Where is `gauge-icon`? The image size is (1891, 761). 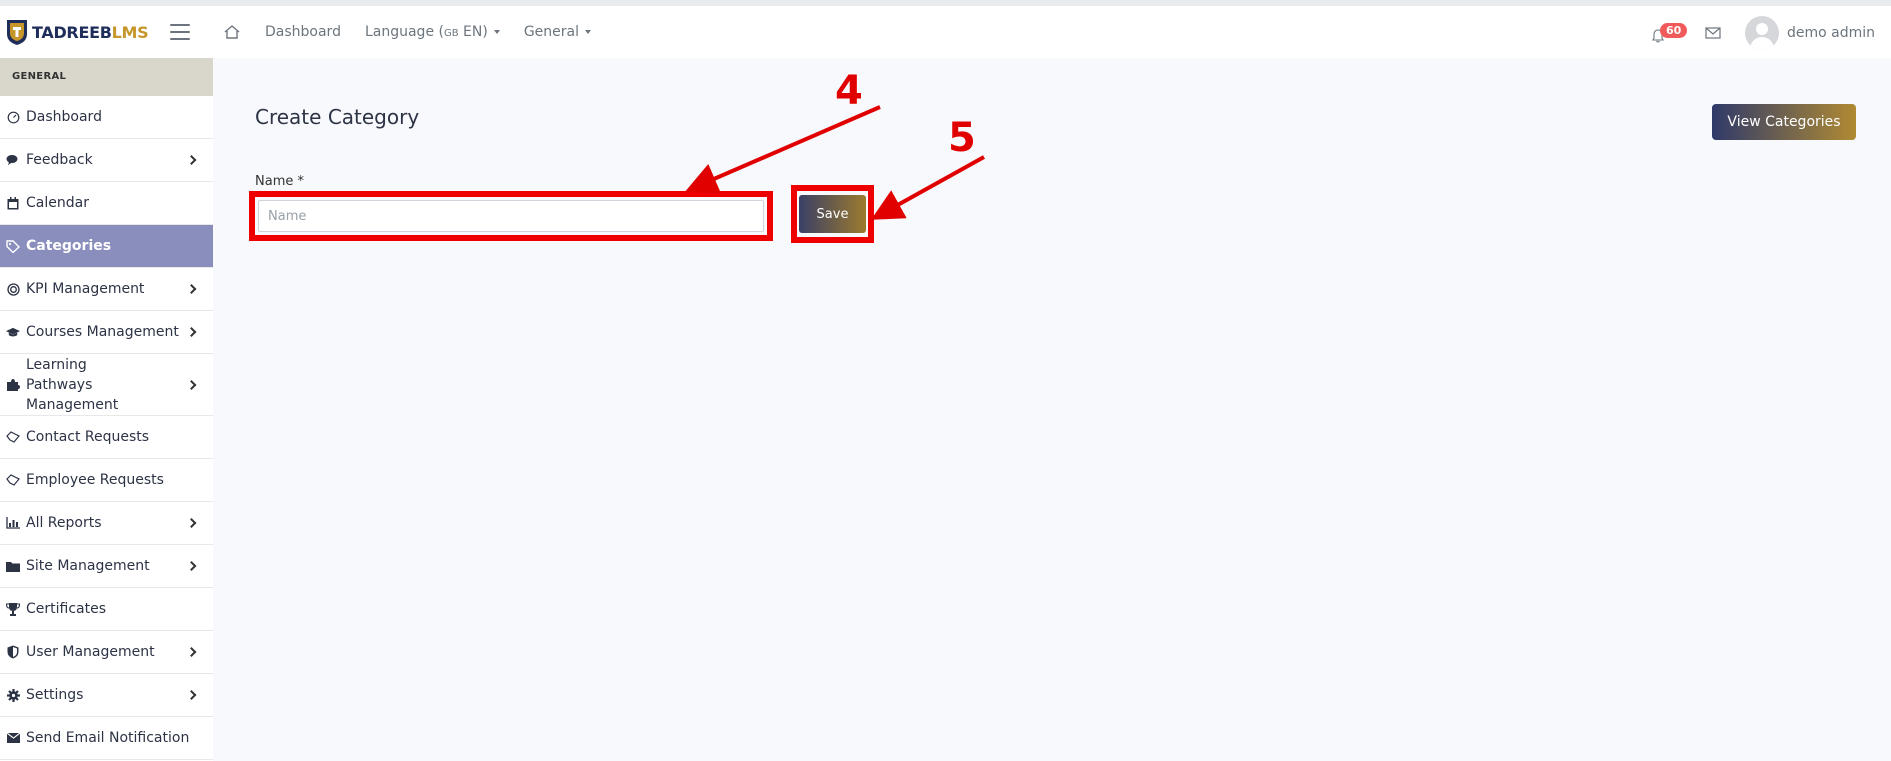
gauge-icon is located at coordinates (13, 117).